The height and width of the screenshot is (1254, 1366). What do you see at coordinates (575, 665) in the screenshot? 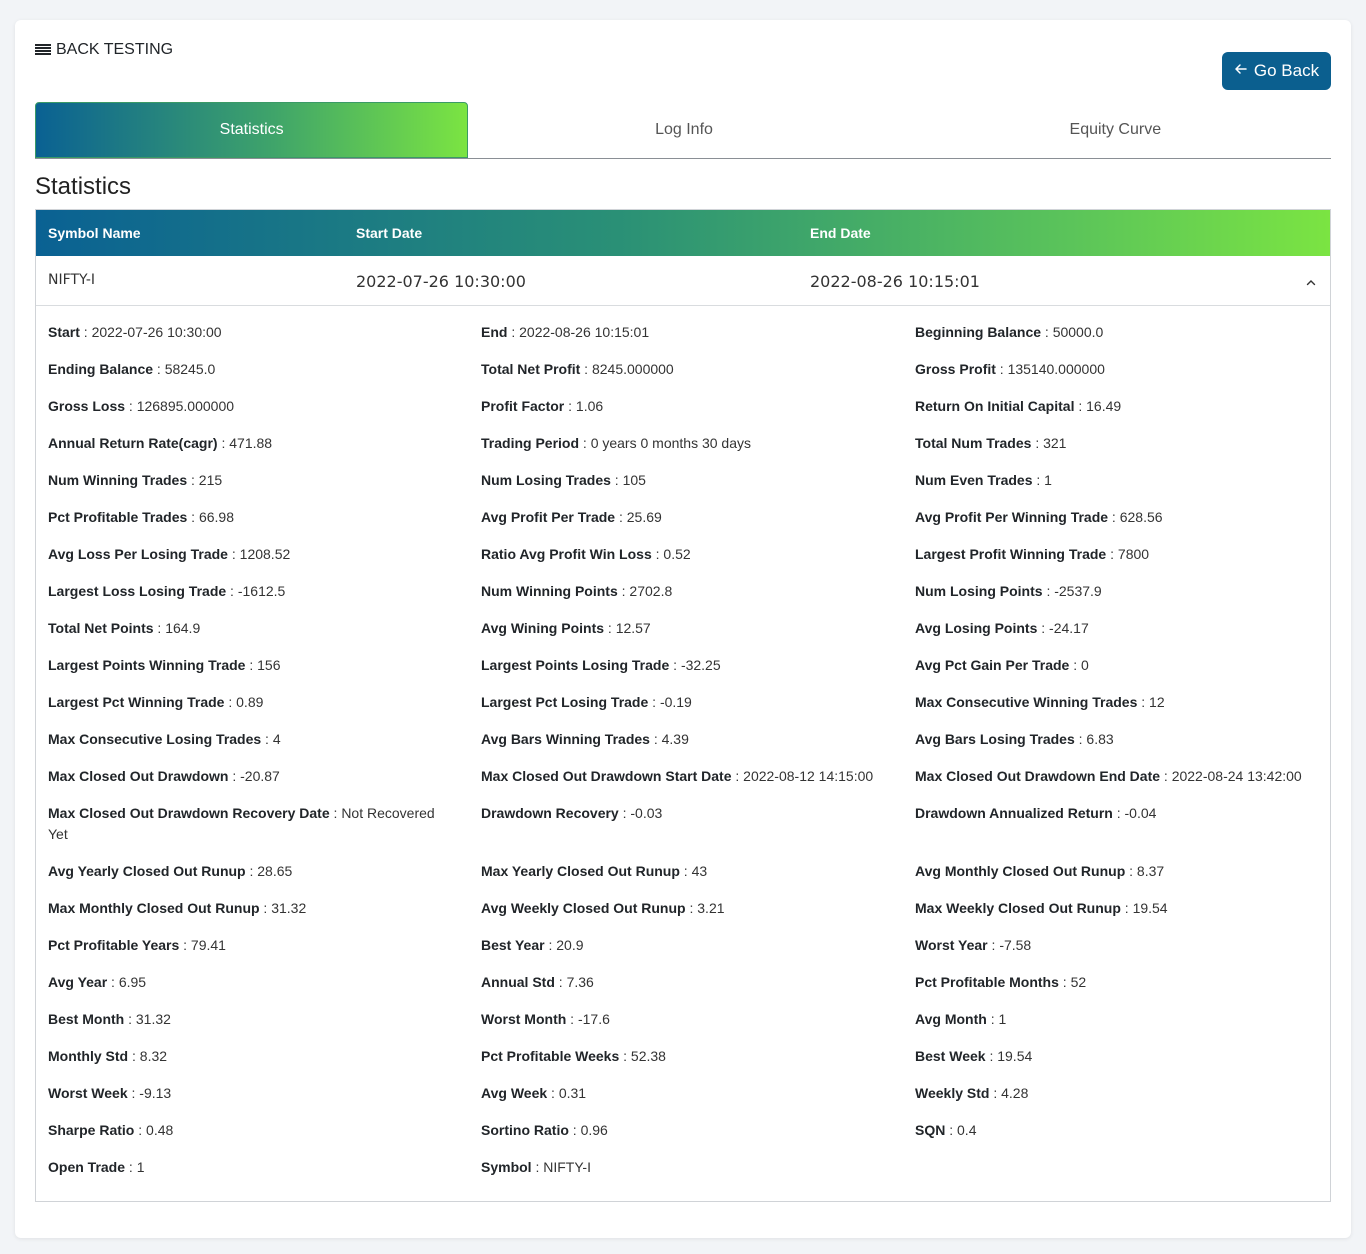
I see `stat-label: Largest Points Losing Trade` at bounding box center [575, 665].